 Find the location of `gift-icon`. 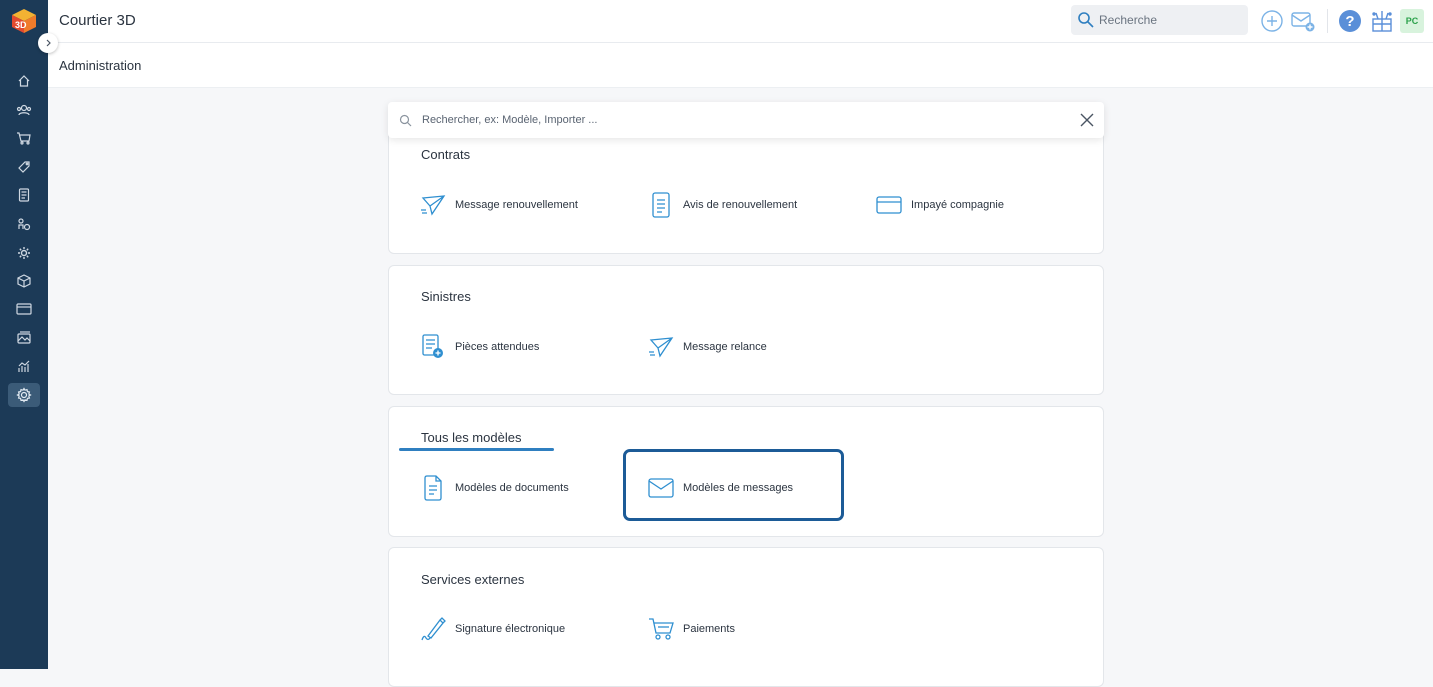

gift-icon is located at coordinates (1382, 21).